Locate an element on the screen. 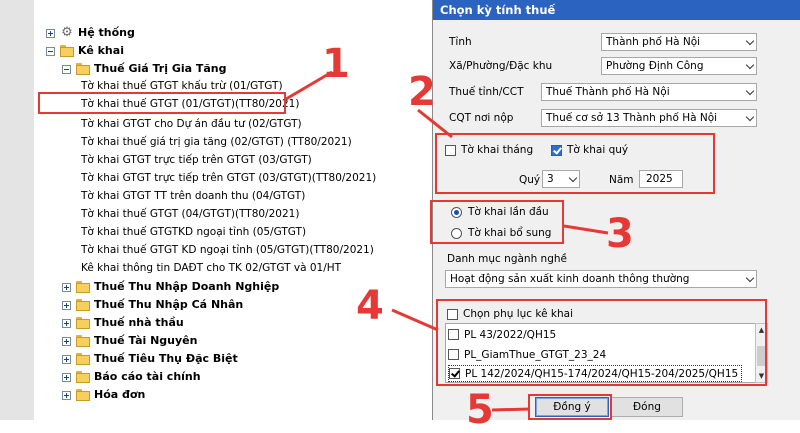 This screenshot has height=433, width=800. tree-item-form: Tờ khai thuế GTGTKD ngoại tỉnh (05/GTGT) is located at coordinates (193, 232).